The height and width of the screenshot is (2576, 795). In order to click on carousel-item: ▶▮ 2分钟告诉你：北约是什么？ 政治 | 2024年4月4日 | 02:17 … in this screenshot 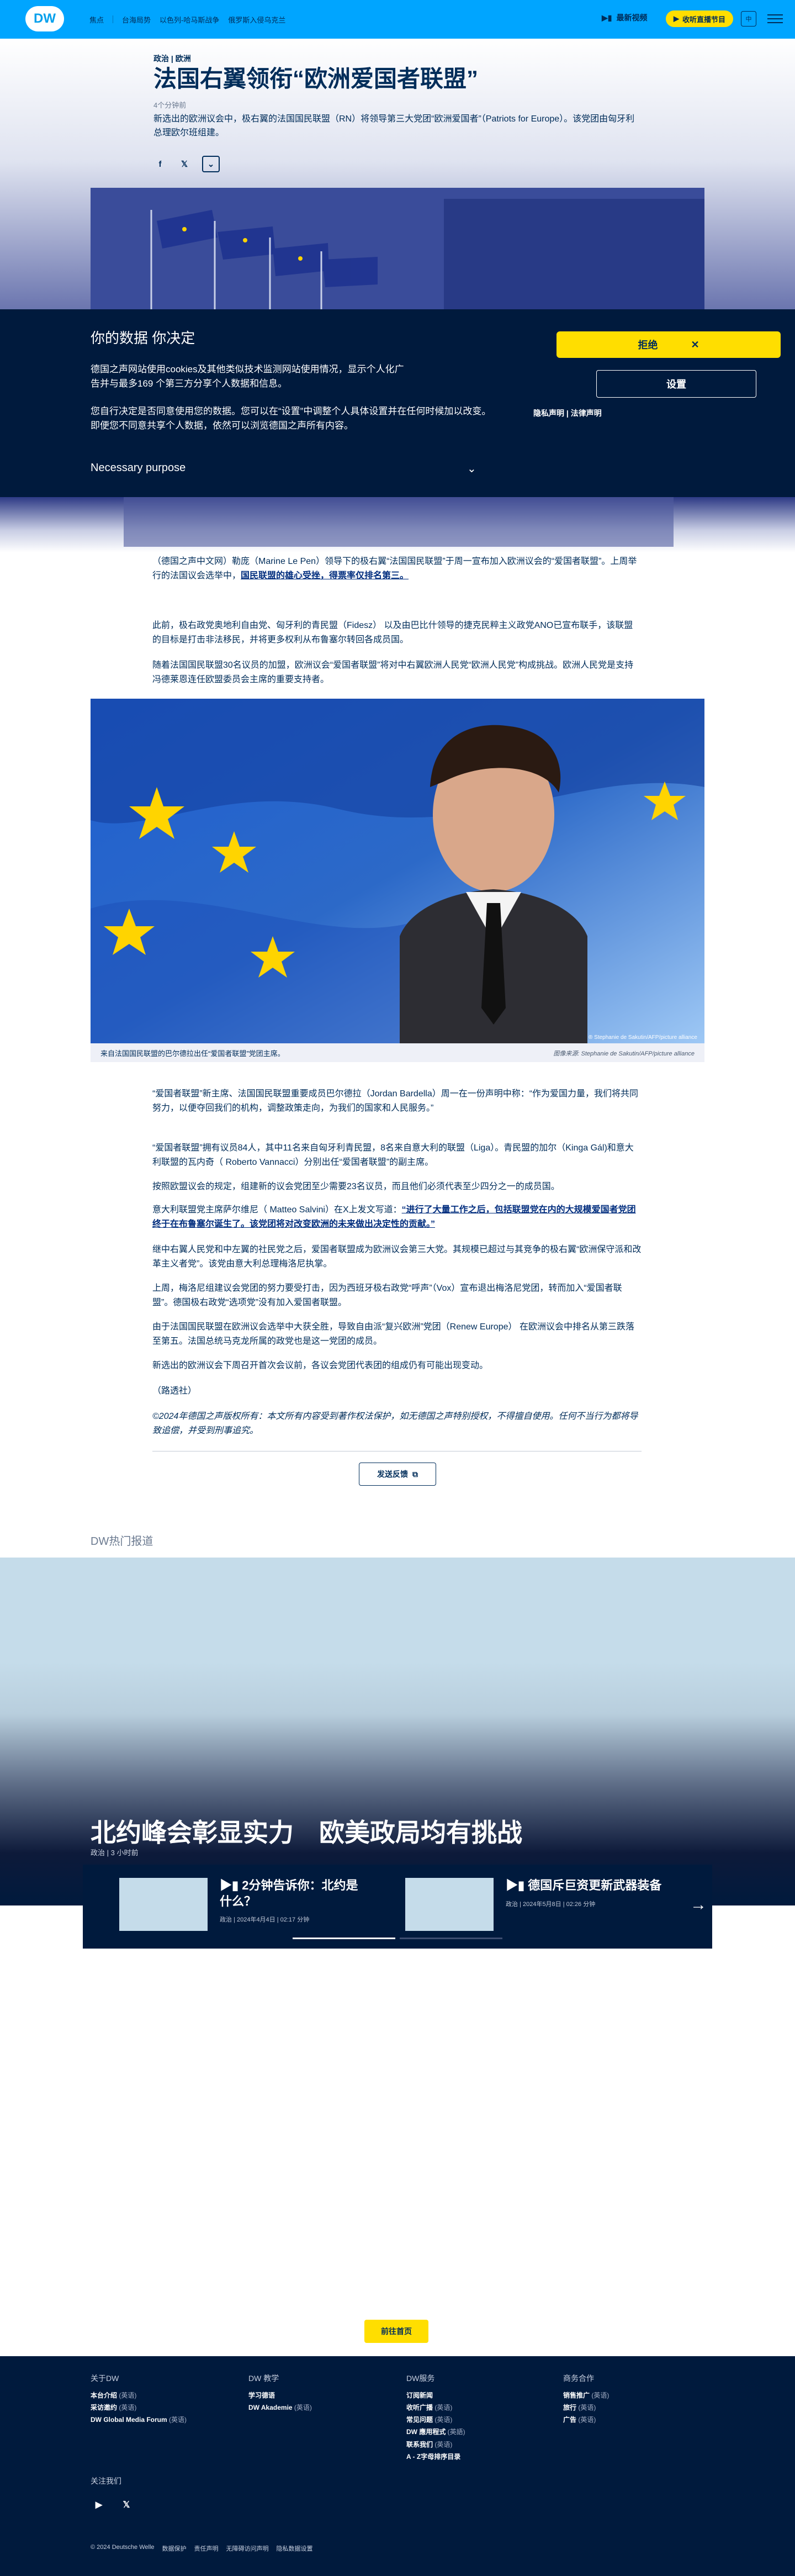, I will do `click(244, 1906)`.